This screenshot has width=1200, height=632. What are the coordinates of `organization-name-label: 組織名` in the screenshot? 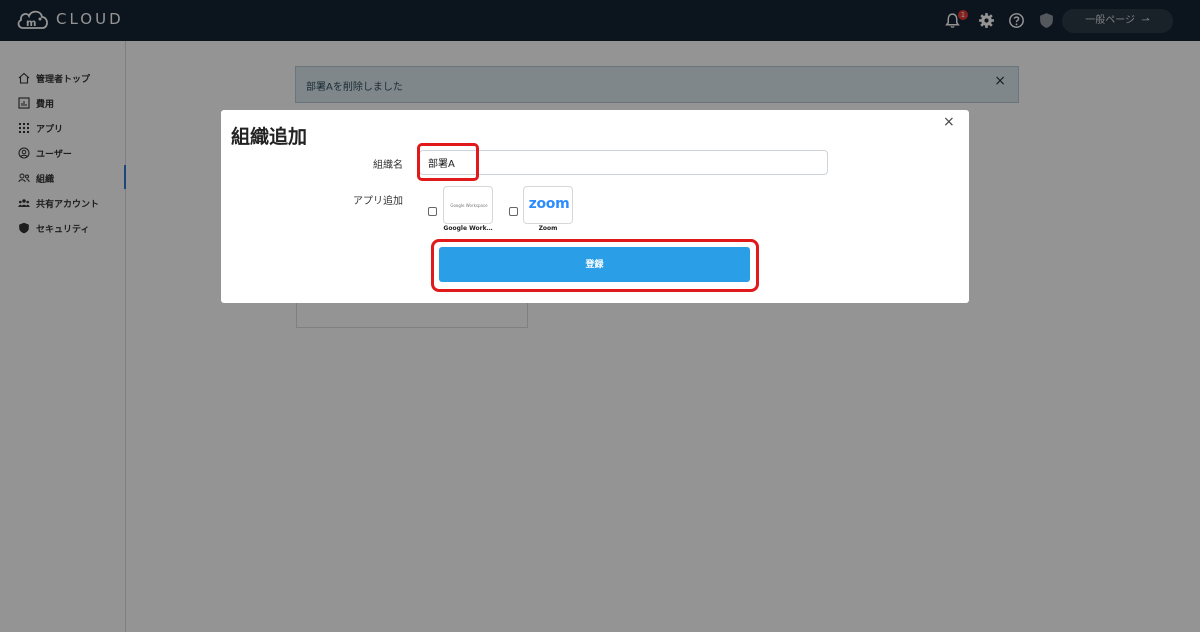 It's located at (388, 165).